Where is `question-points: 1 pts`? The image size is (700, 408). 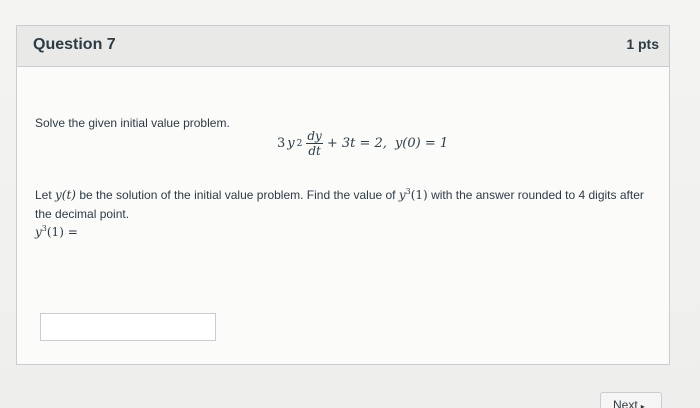
question-points: 1 pts is located at coordinates (642, 44).